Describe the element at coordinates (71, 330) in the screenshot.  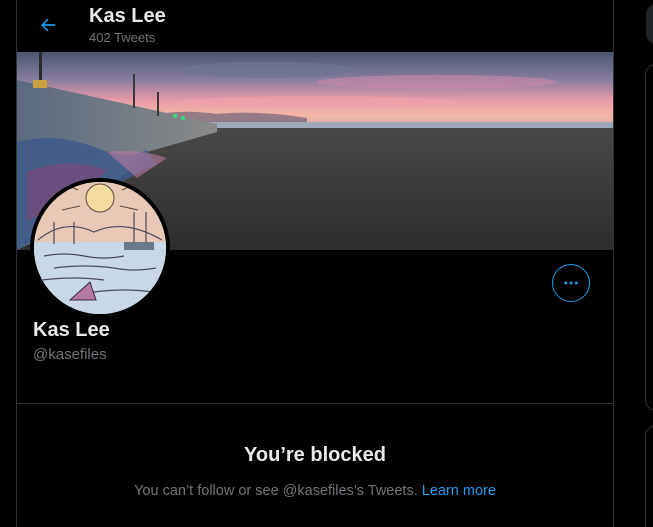
I see `profile-name: Kas Lee` at that location.